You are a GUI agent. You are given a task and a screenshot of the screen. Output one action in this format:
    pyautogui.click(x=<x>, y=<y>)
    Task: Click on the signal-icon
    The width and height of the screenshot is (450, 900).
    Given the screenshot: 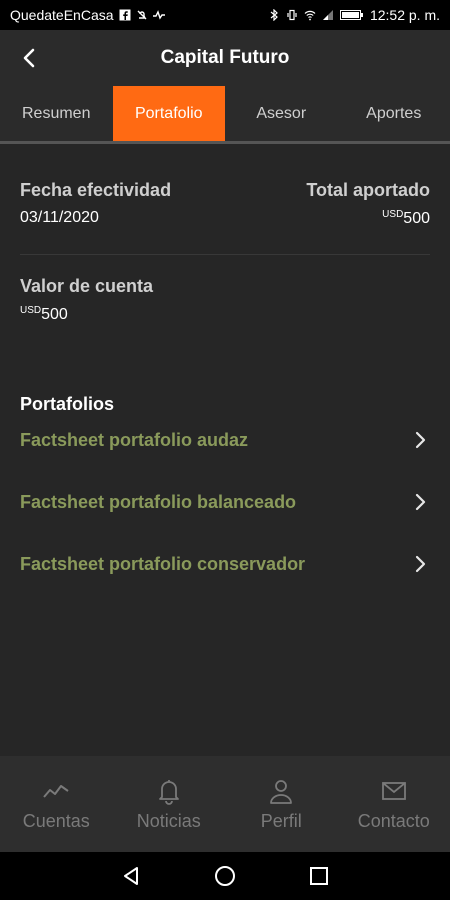 What is the action you would take?
    pyautogui.click(x=327, y=15)
    